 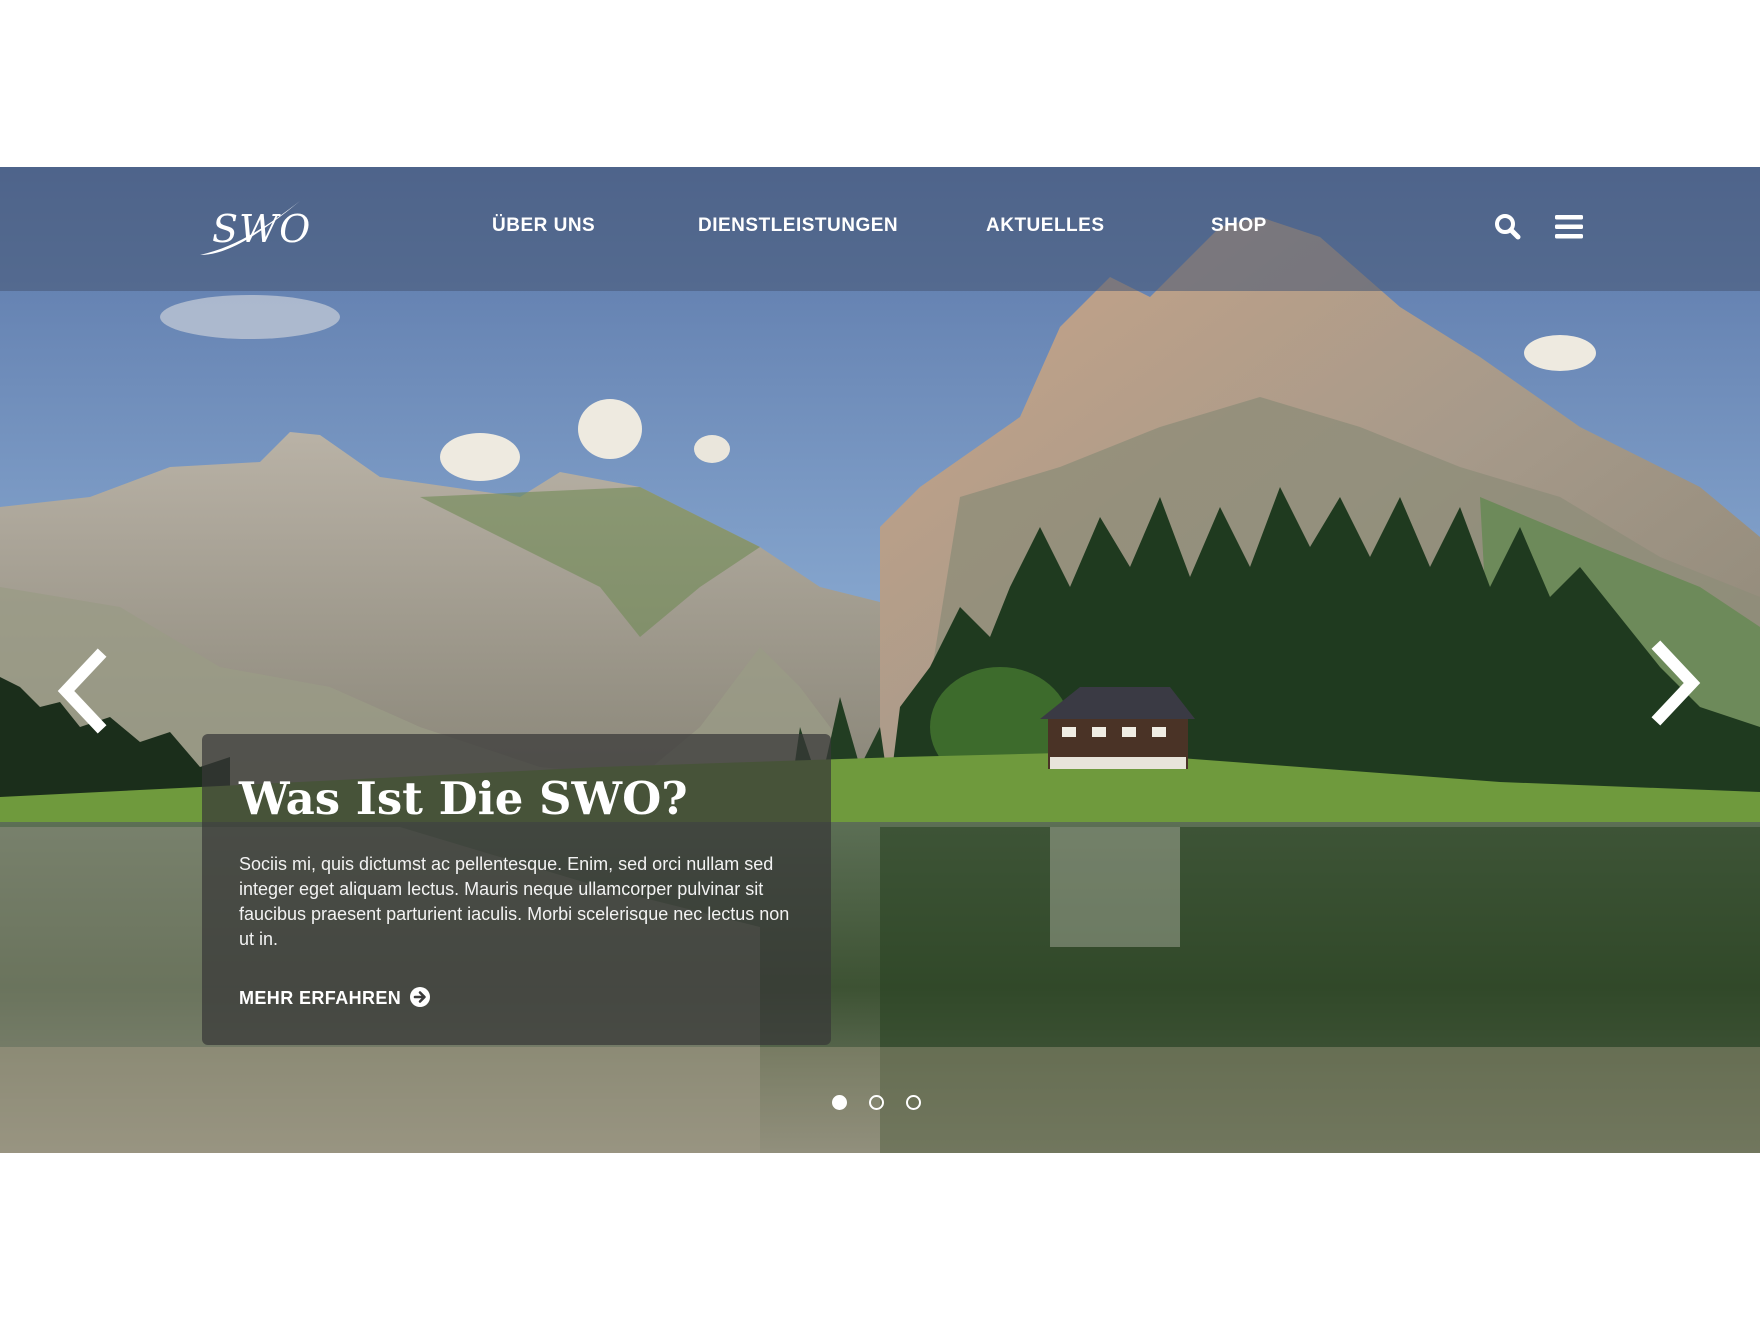 I want to click on nav-item-dienstleistungen: DIENSTLEISTUNGEN, so click(x=798, y=226).